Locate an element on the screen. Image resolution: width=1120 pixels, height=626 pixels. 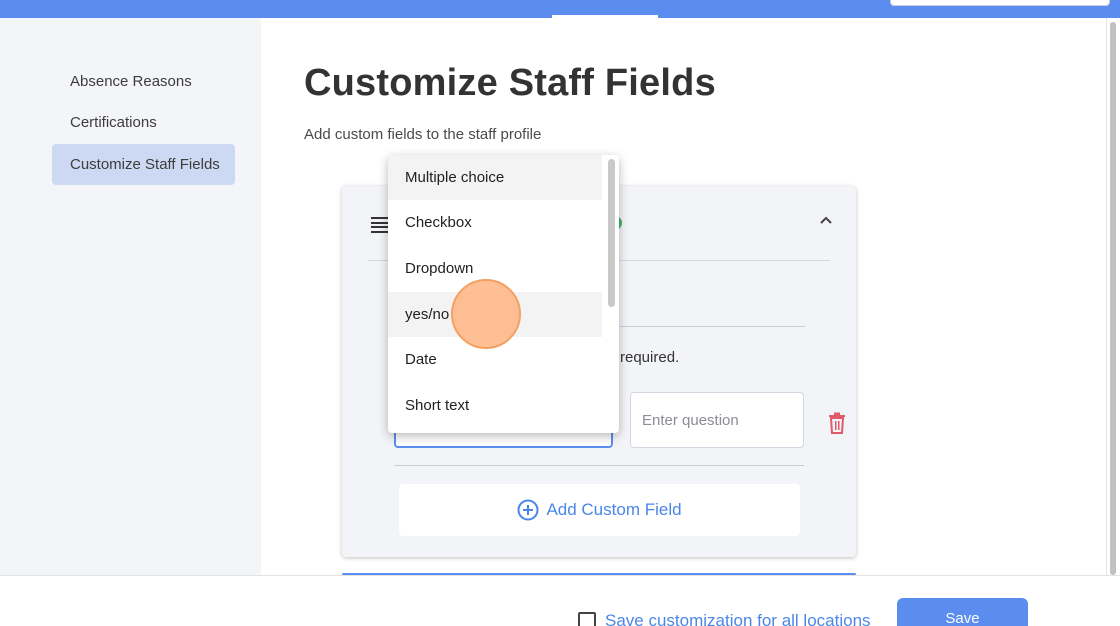
option-checkbox: Checkbox is located at coordinates (495, 222).